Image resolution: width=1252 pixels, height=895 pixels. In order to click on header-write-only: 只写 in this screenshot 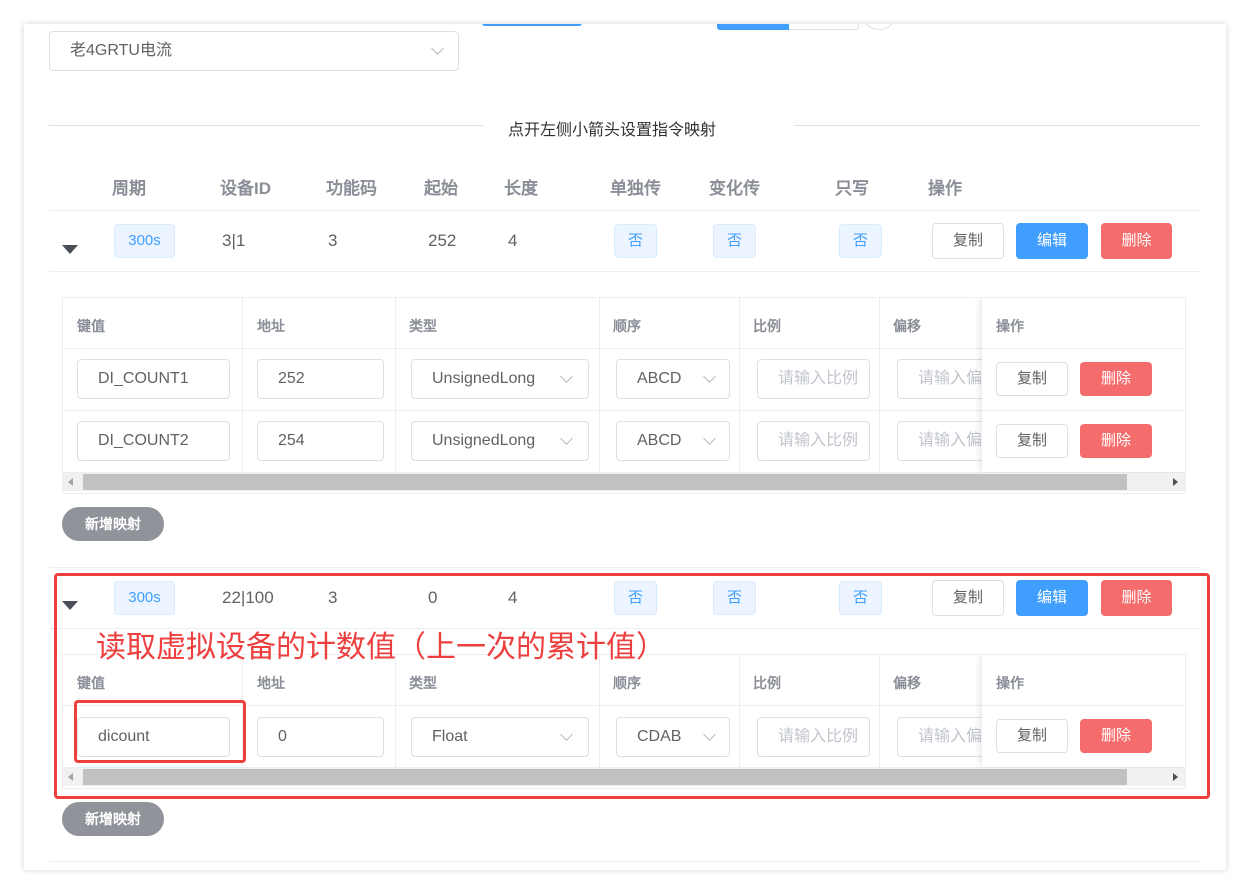, I will do `click(852, 188)`.